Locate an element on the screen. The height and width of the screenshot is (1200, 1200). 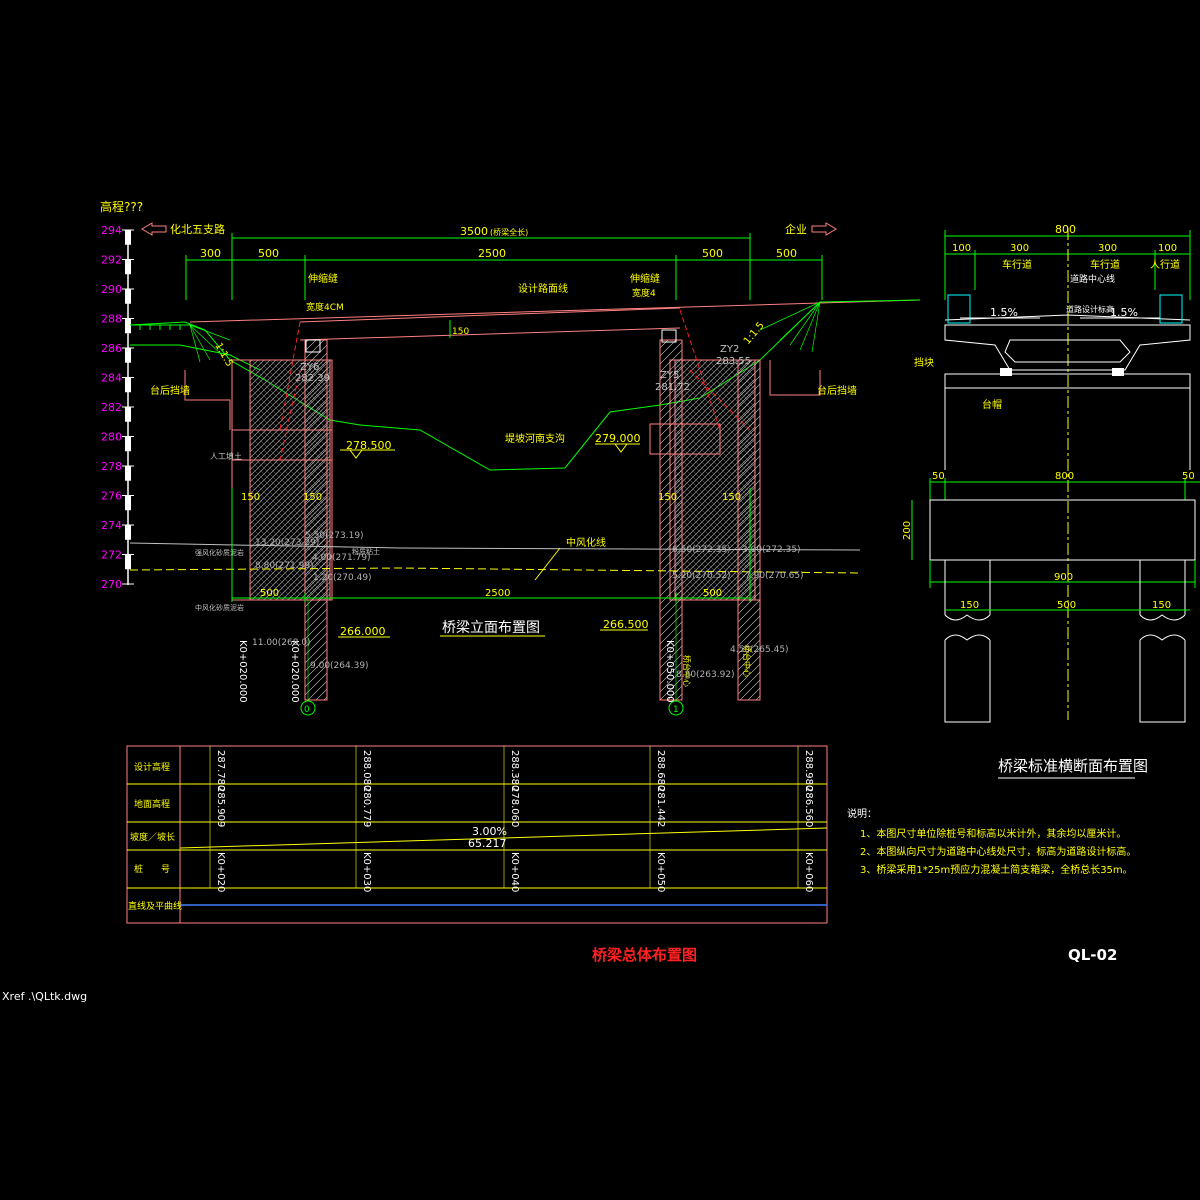
cap-height: 200 is located at coordinates (907, 530).